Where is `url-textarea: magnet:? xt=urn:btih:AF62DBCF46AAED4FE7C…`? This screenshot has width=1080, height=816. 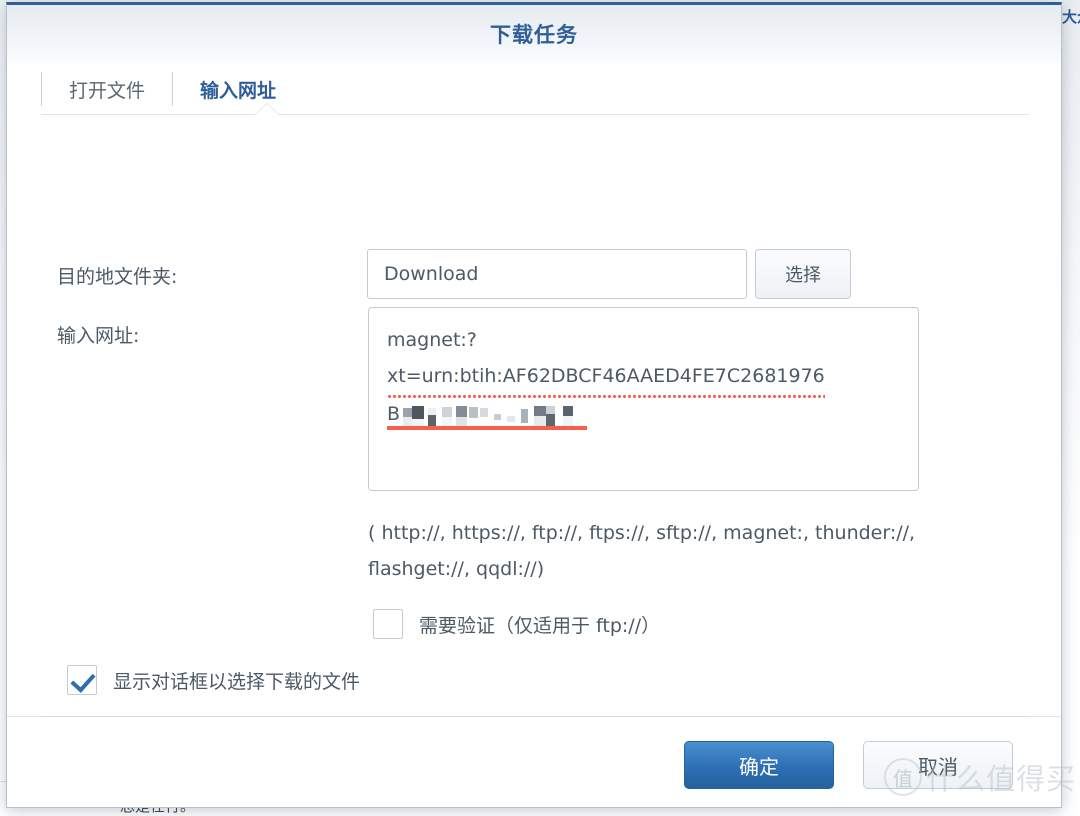 url-textarea: magnet:? xt=urn:btih:AF62DBCF46AAED4FE7C… is located at coordinates (643, 399).